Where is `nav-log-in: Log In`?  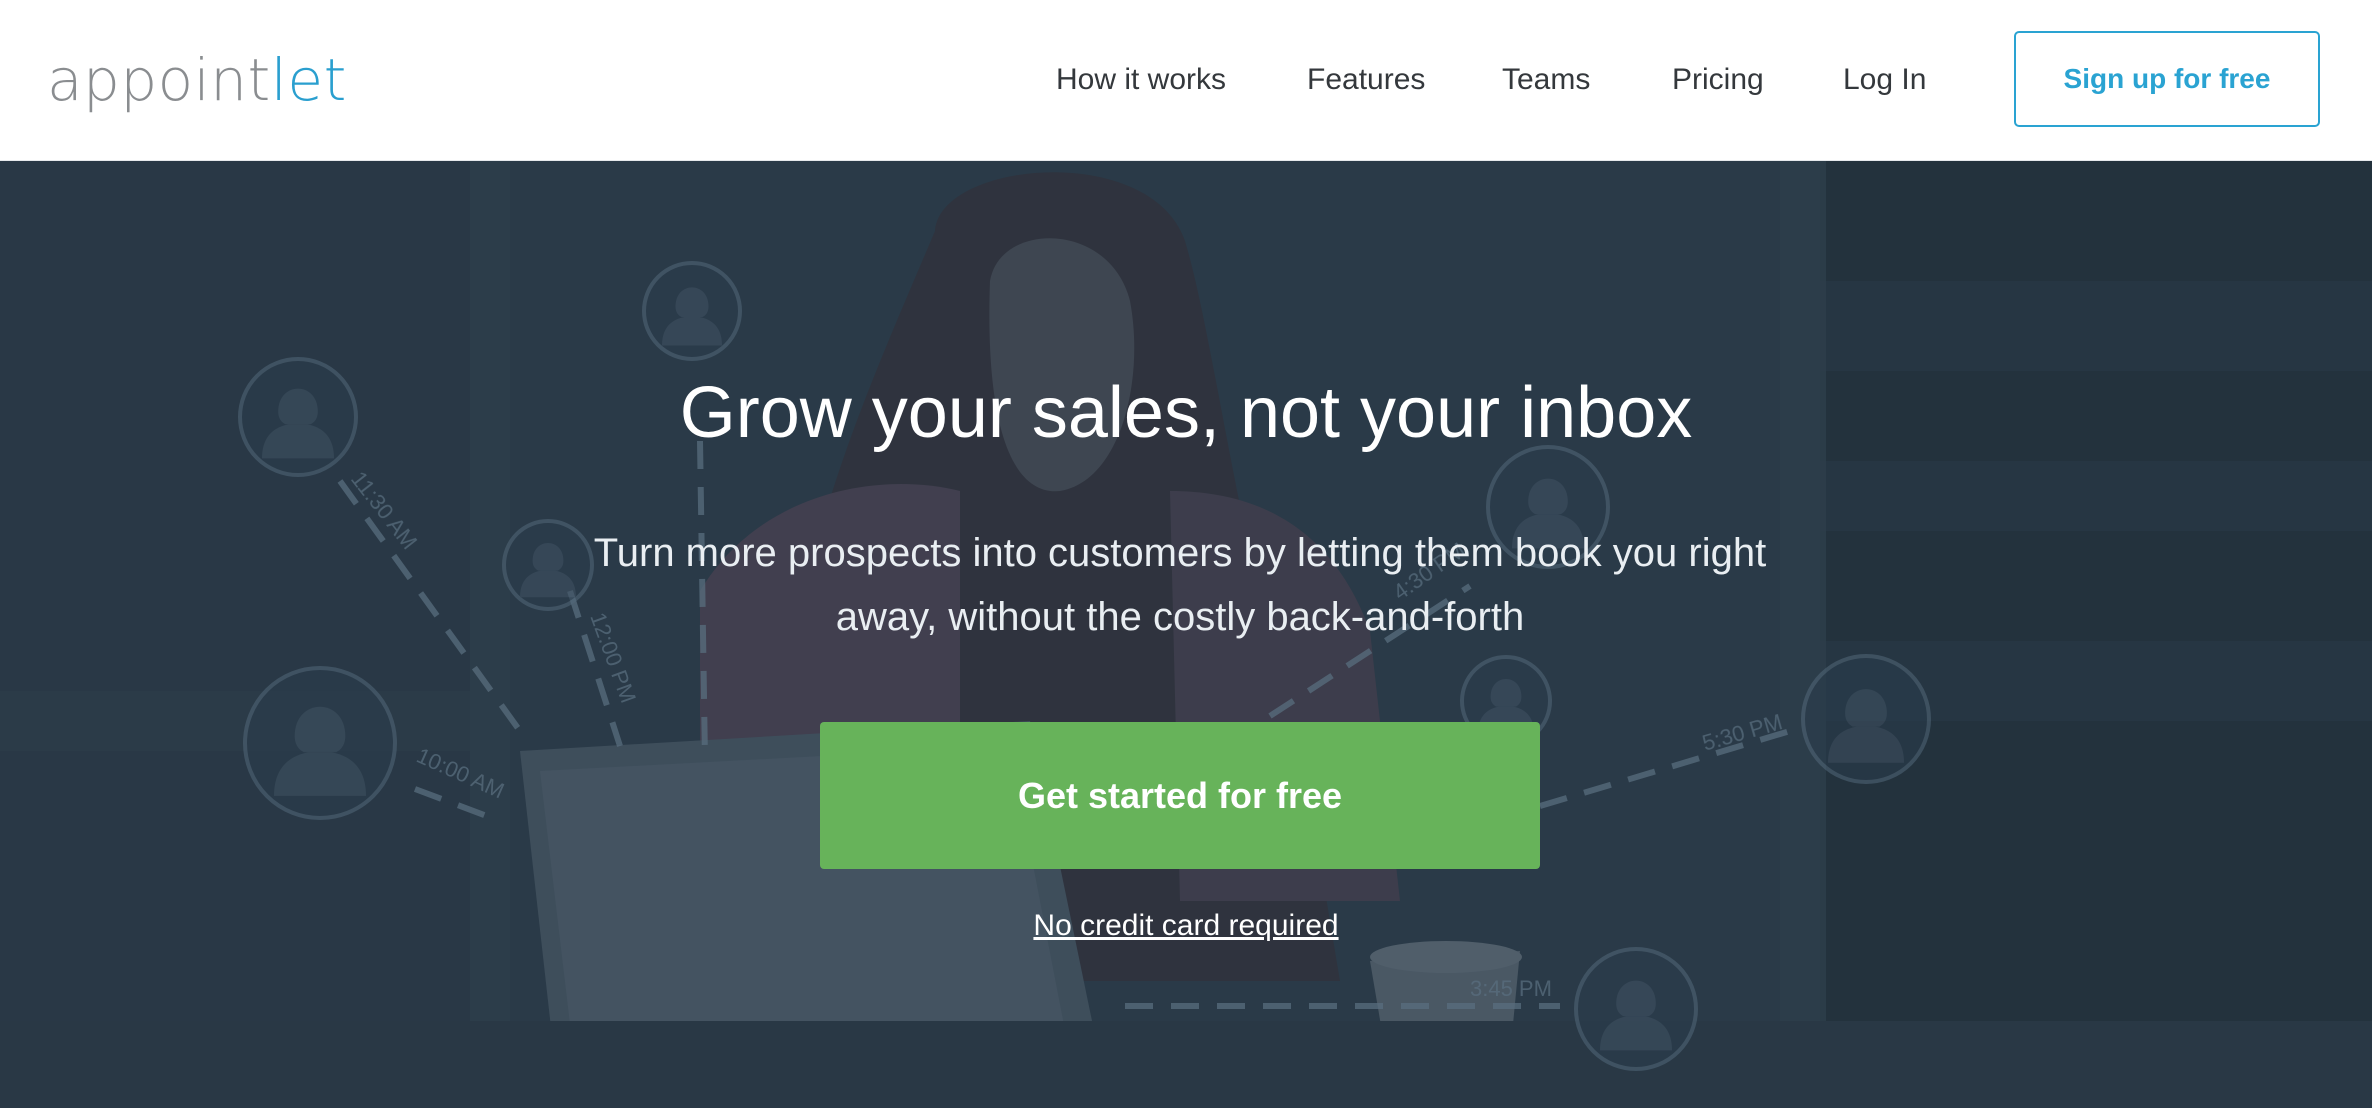 nav-log-in: Log In is located at coordinates (1884, 80).